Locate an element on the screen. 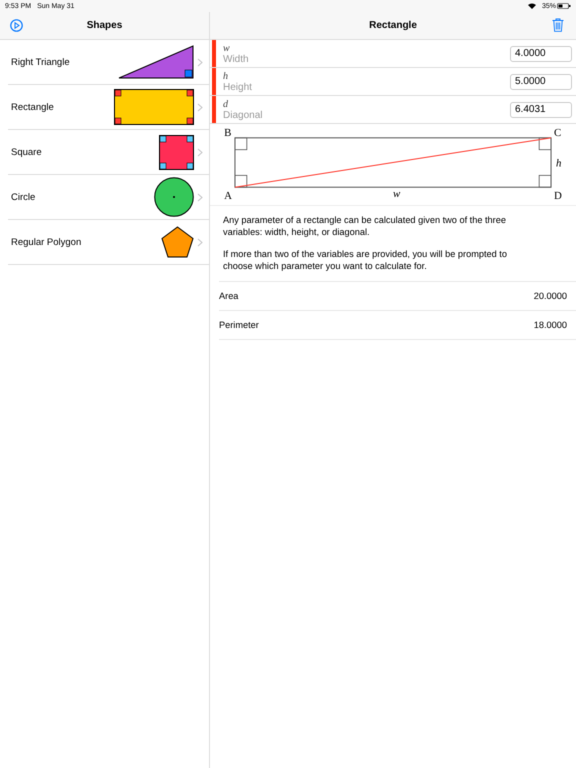  parameter-input: 6.4031 is located at coordinates (541, 110).